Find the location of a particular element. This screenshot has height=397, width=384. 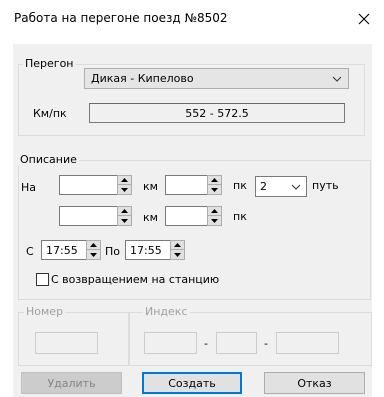

index-group: Индекс - - is located at coordinates (250, 335).